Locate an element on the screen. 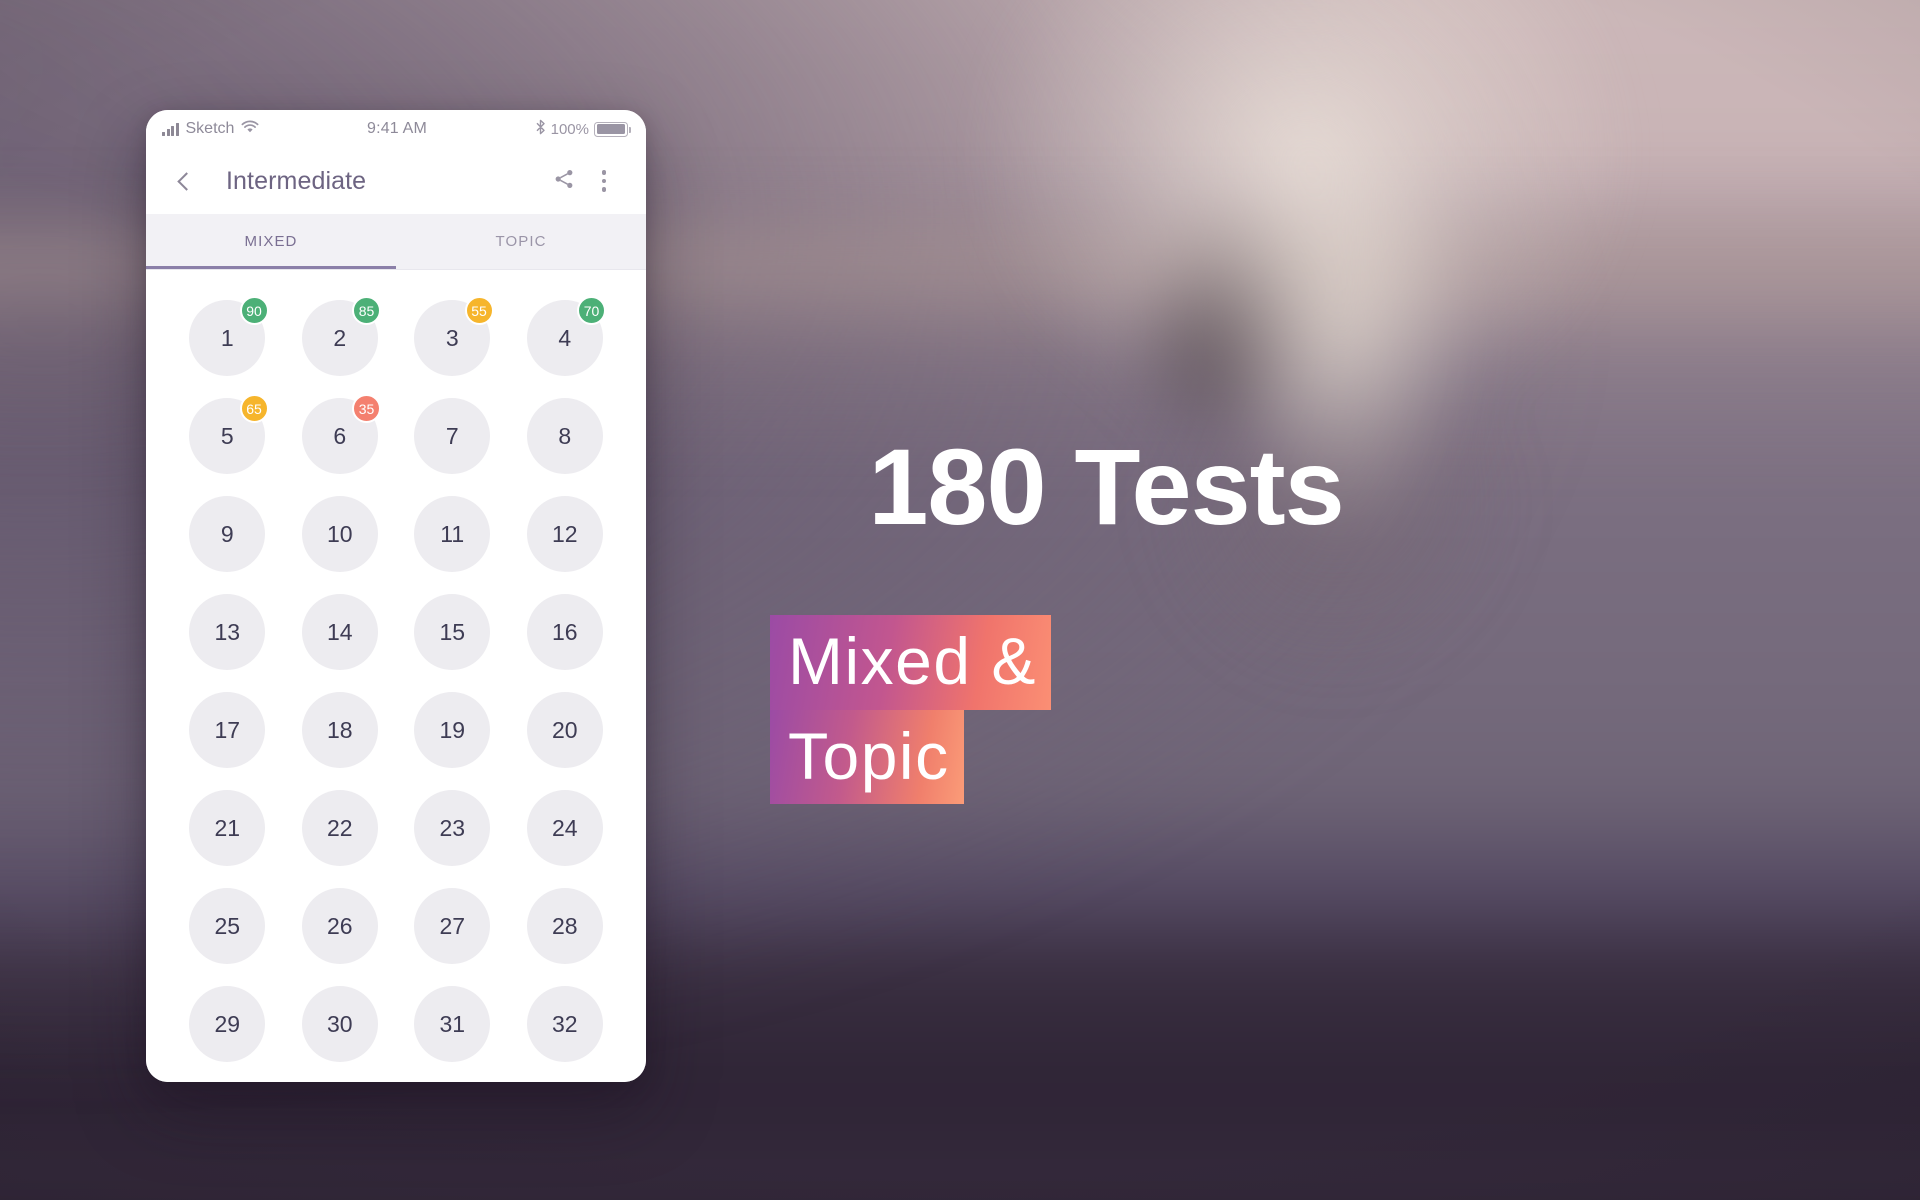 The height and width of the screenshot is (1200, 1920). test-cell: 16 is located at coordinates (565, 632).